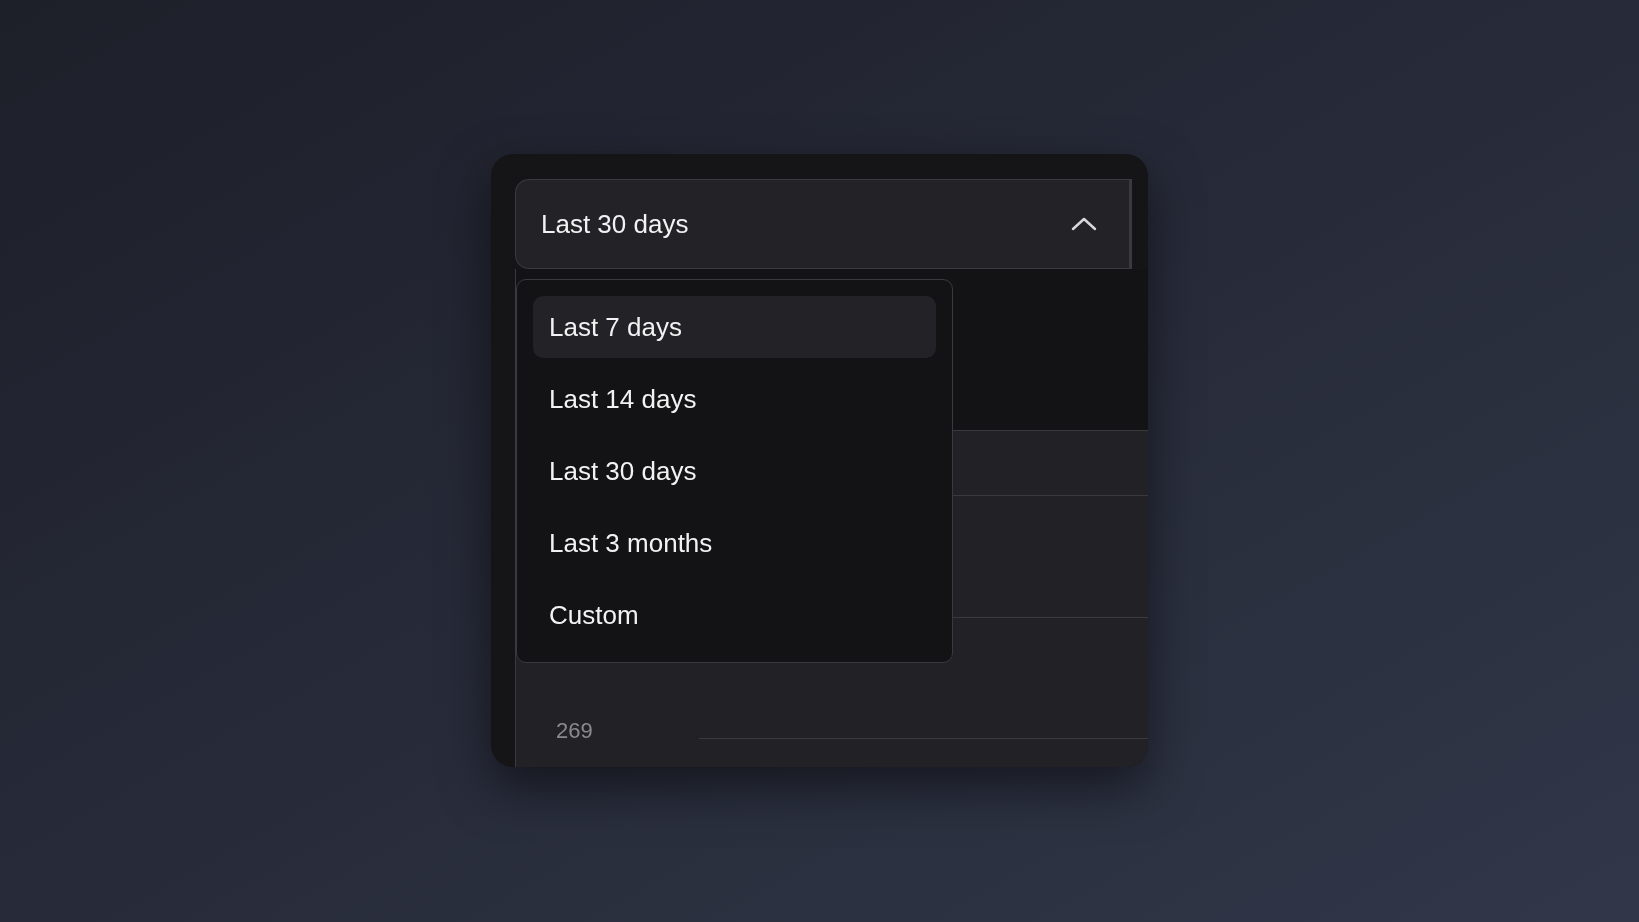  What do you see at coordinates (575, 731) in the screenshot?
I see `axis-label: 269` at bounding box center [575, 731].